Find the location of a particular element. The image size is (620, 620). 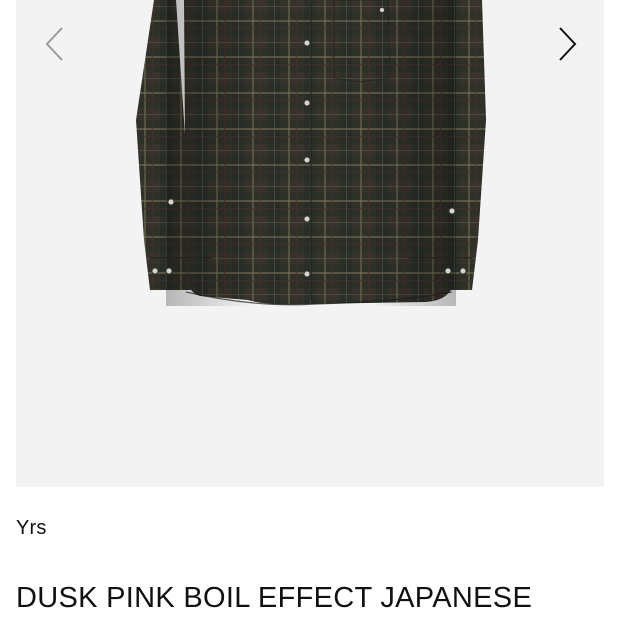

brand-link: Yrs is located at coordinates (31, 528).